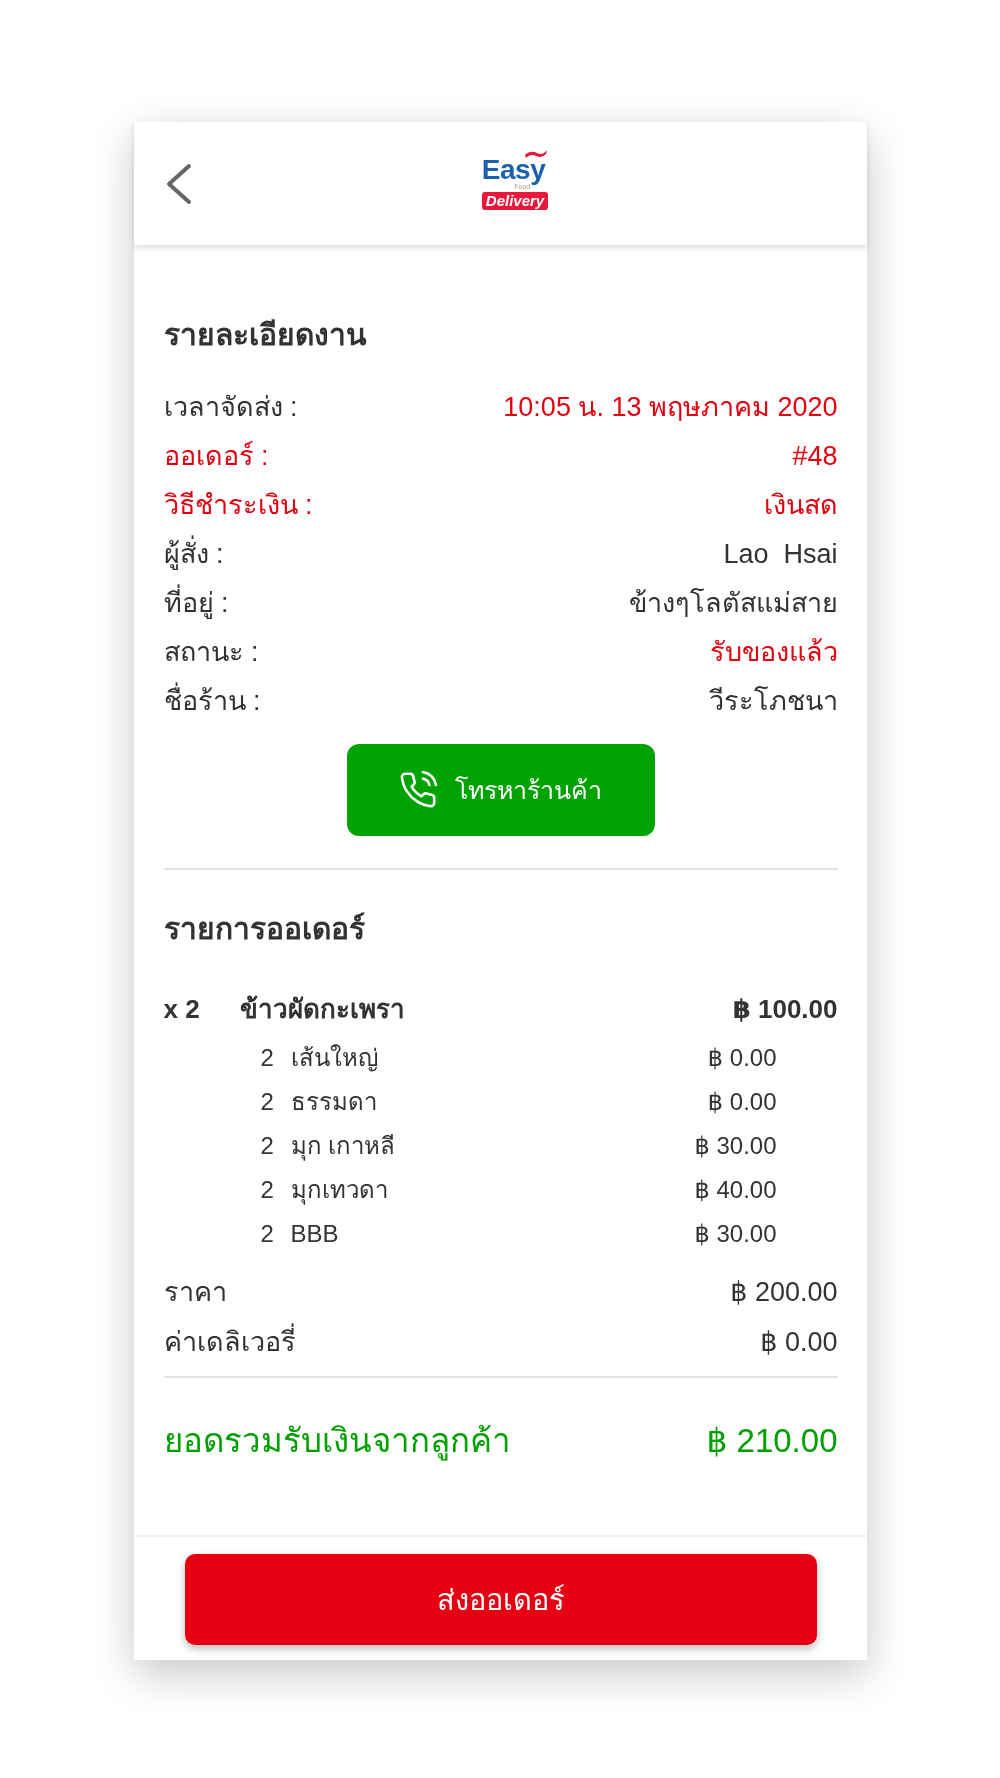  What do you see at coordinates (229, 1342) in the screenshot?
I see `charge-label: ค่าเดลิเวอรี่` at bounding box center [229, 1342].